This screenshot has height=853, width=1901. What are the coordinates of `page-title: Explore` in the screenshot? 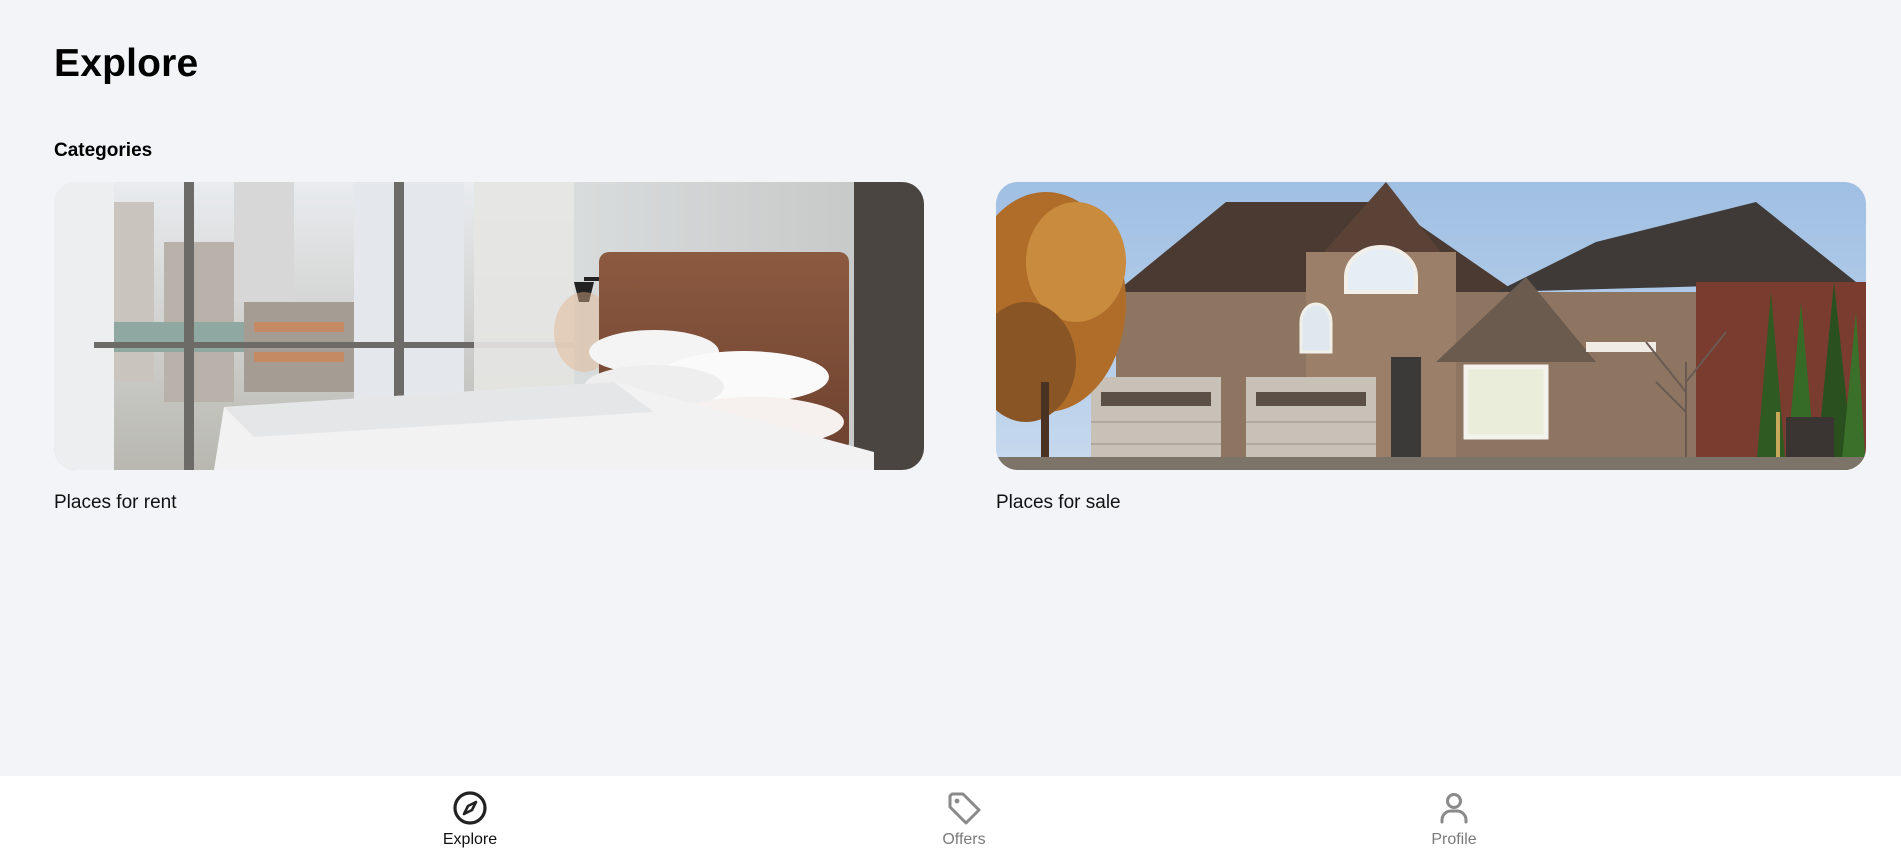 It's located at (126, 63).